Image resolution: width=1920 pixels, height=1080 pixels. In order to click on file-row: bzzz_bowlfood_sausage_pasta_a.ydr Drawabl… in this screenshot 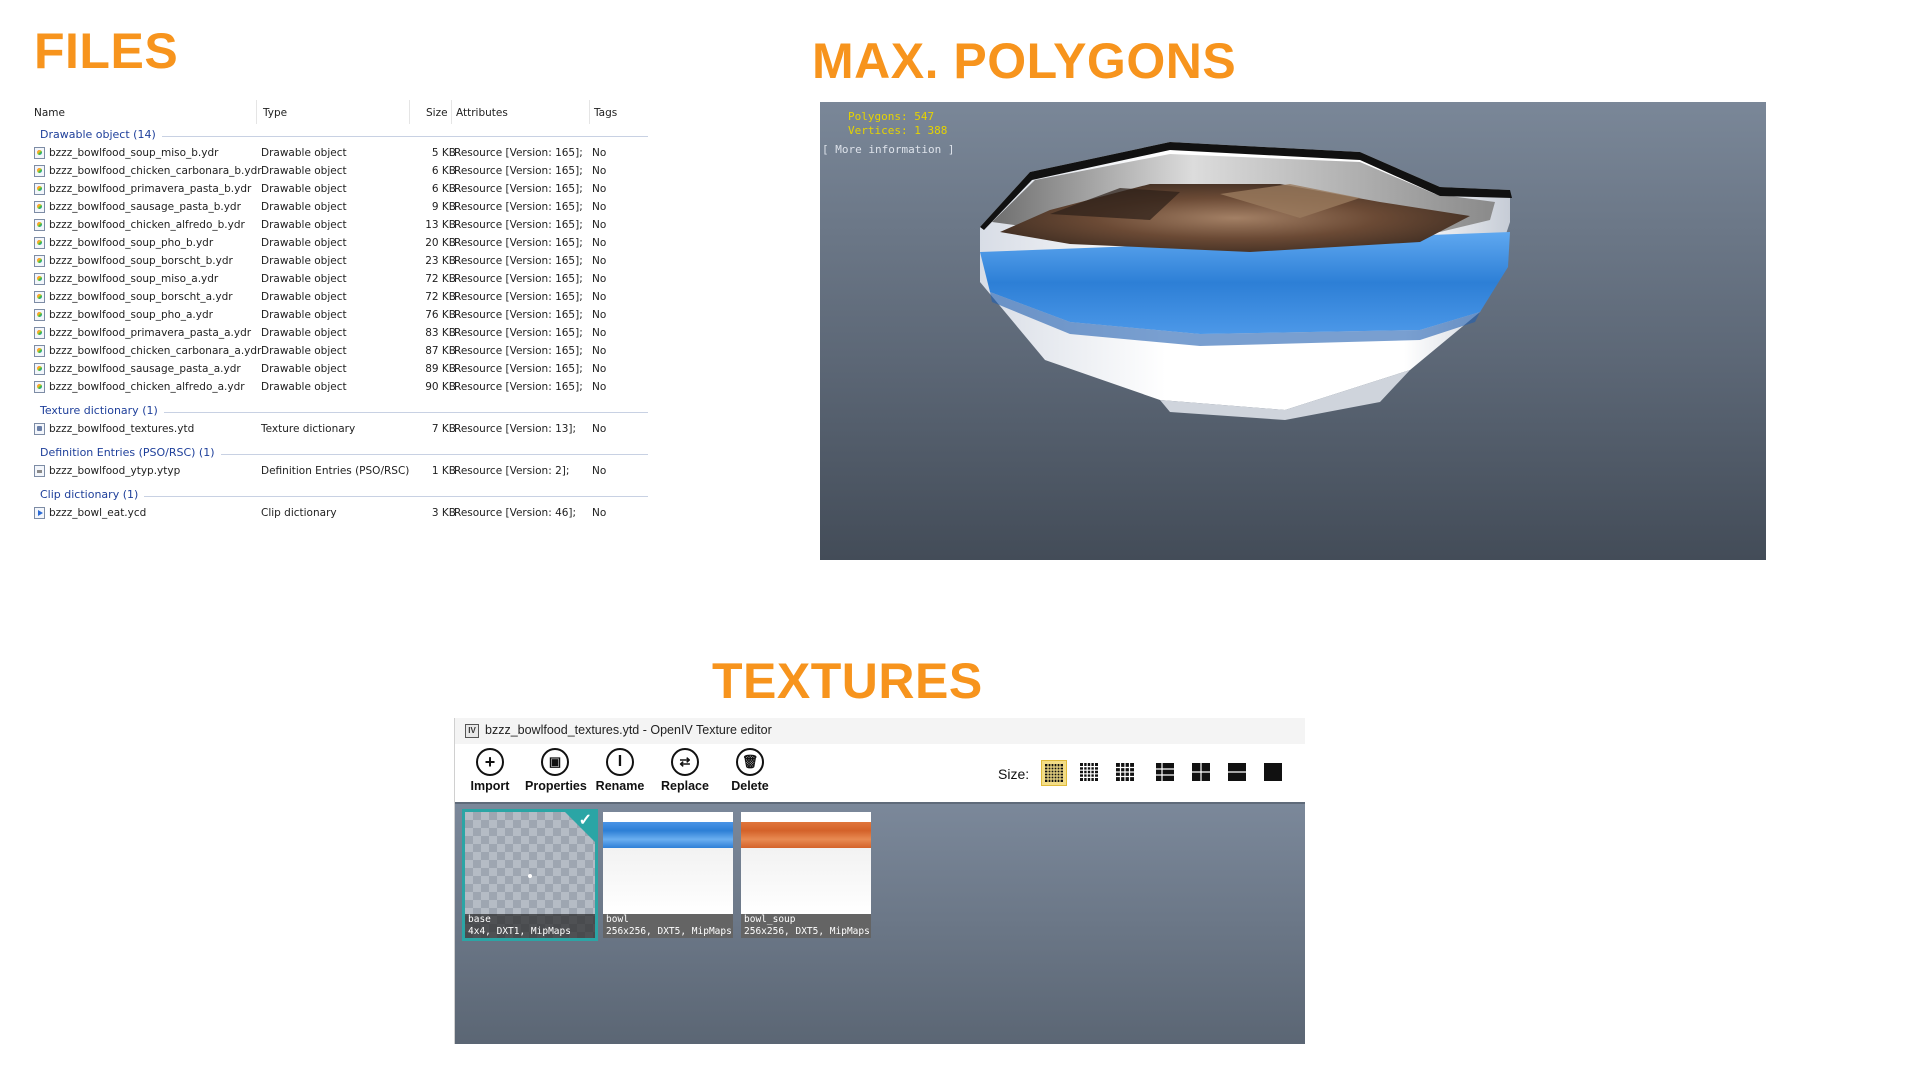, I will do `click(340, 369)`.